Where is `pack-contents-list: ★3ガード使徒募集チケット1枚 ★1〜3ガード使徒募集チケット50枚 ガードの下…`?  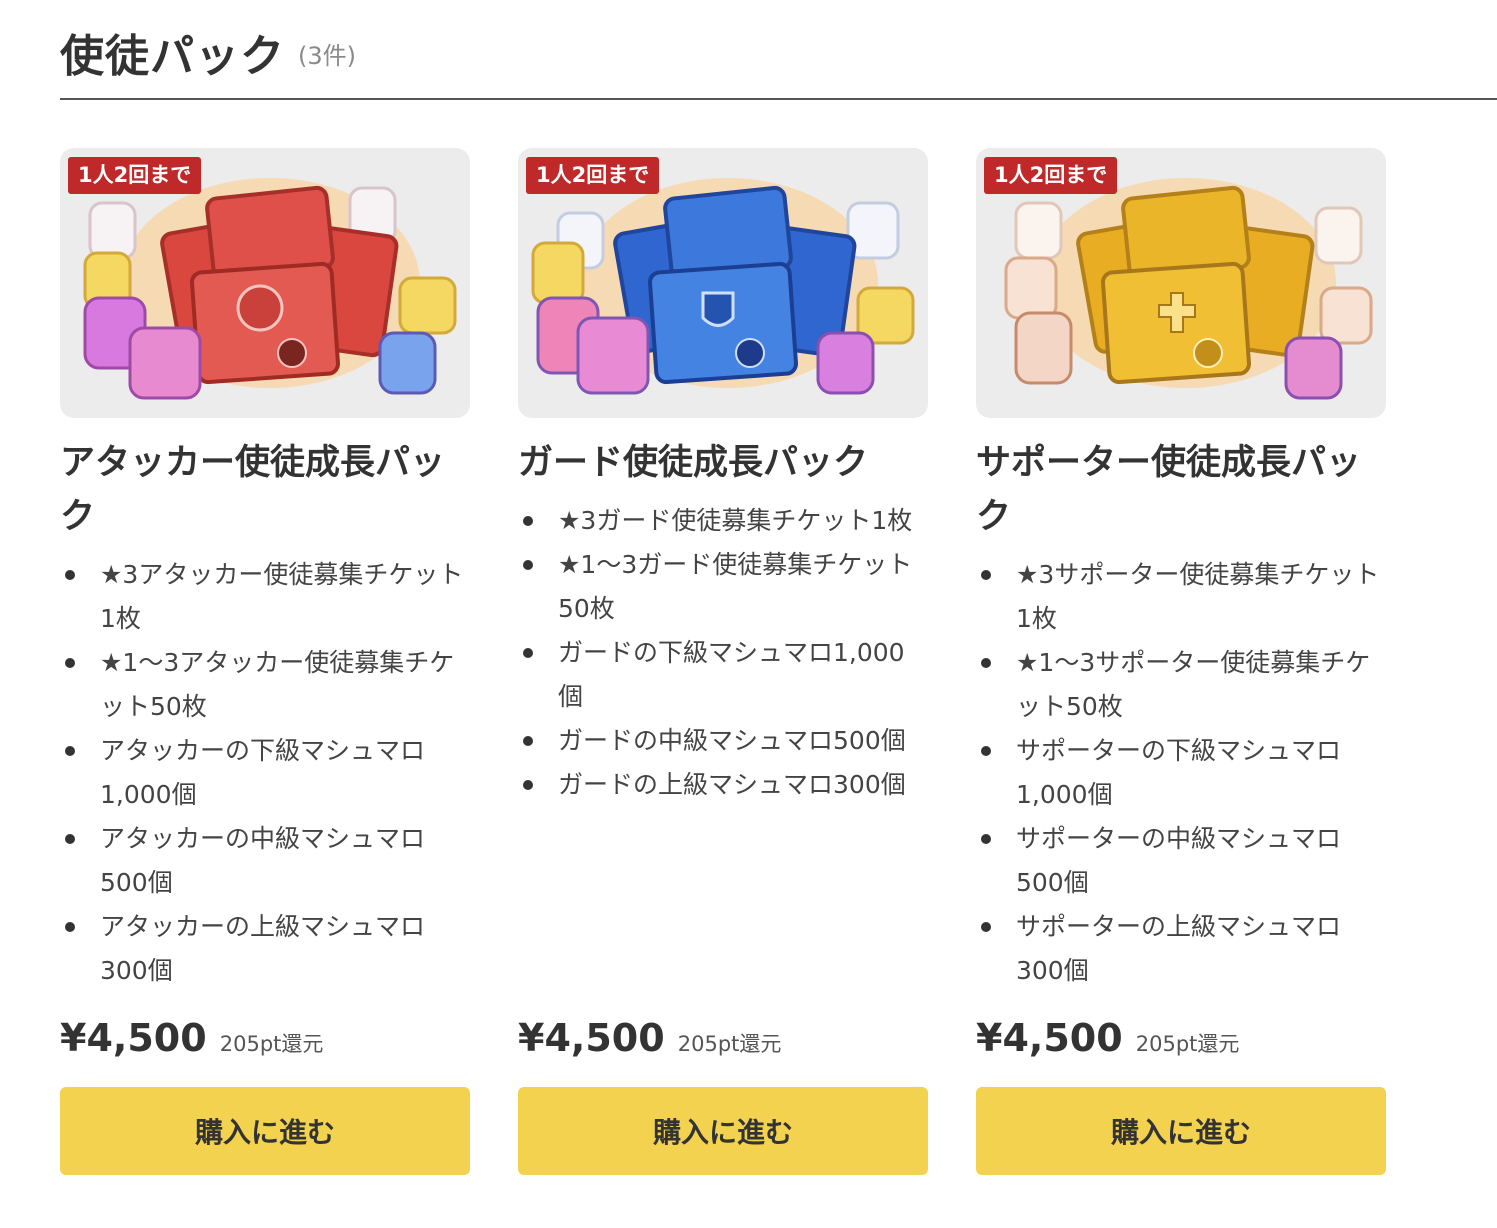
pack-contents-list: ★3ガード使徒募集チケット1枚 ★1〜3ガード使徒募集チケット50枚 ガードの下… is located at coordinates (723, 653).